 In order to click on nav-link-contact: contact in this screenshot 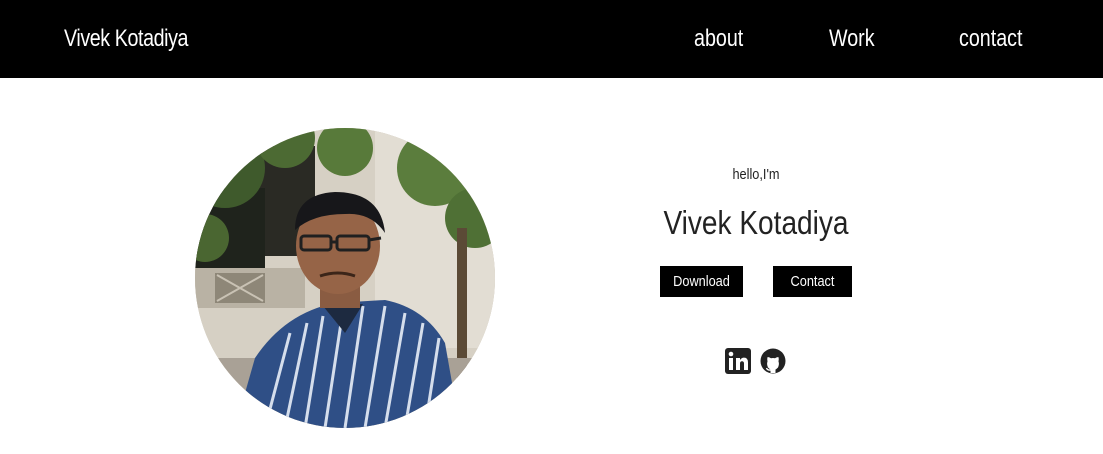, I will do `click(990, 39)`.